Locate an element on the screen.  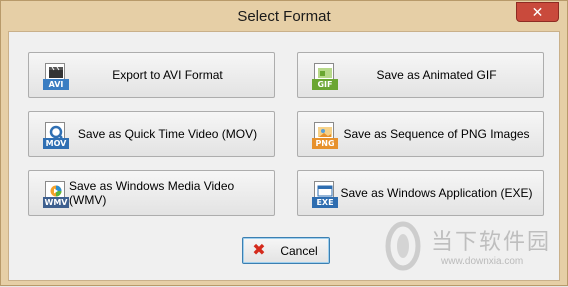
save-png-button: PNG Save as Sequence of PNG Images is located at coordinates (420, 134).